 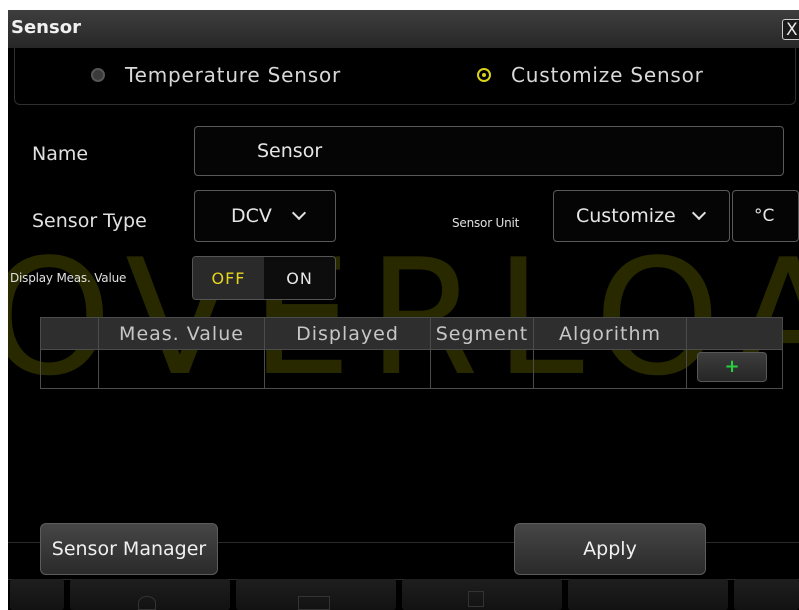 I want to click on customize-sensor-label: Customize Sensor, so click(x=607, y=75).